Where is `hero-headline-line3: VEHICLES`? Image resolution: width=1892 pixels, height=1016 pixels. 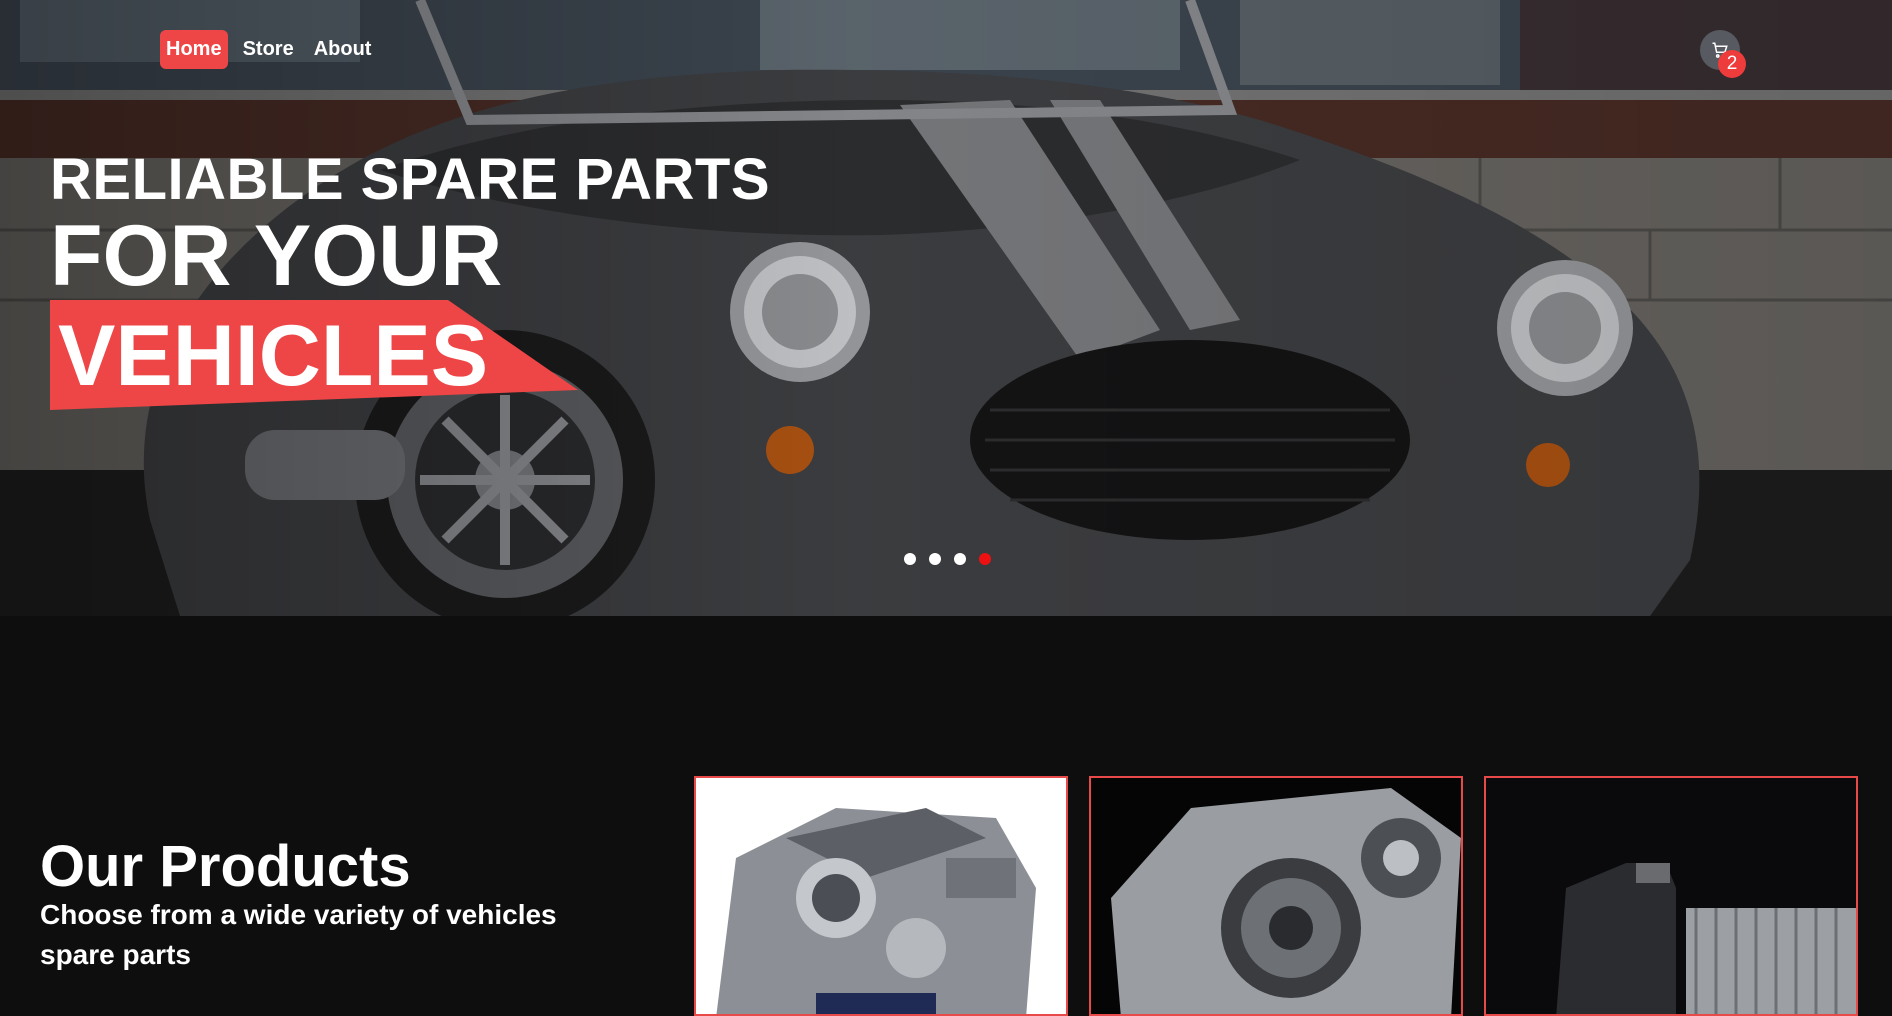 hero-headline-line3: VEHICLES is located at coordinates (273, 356).